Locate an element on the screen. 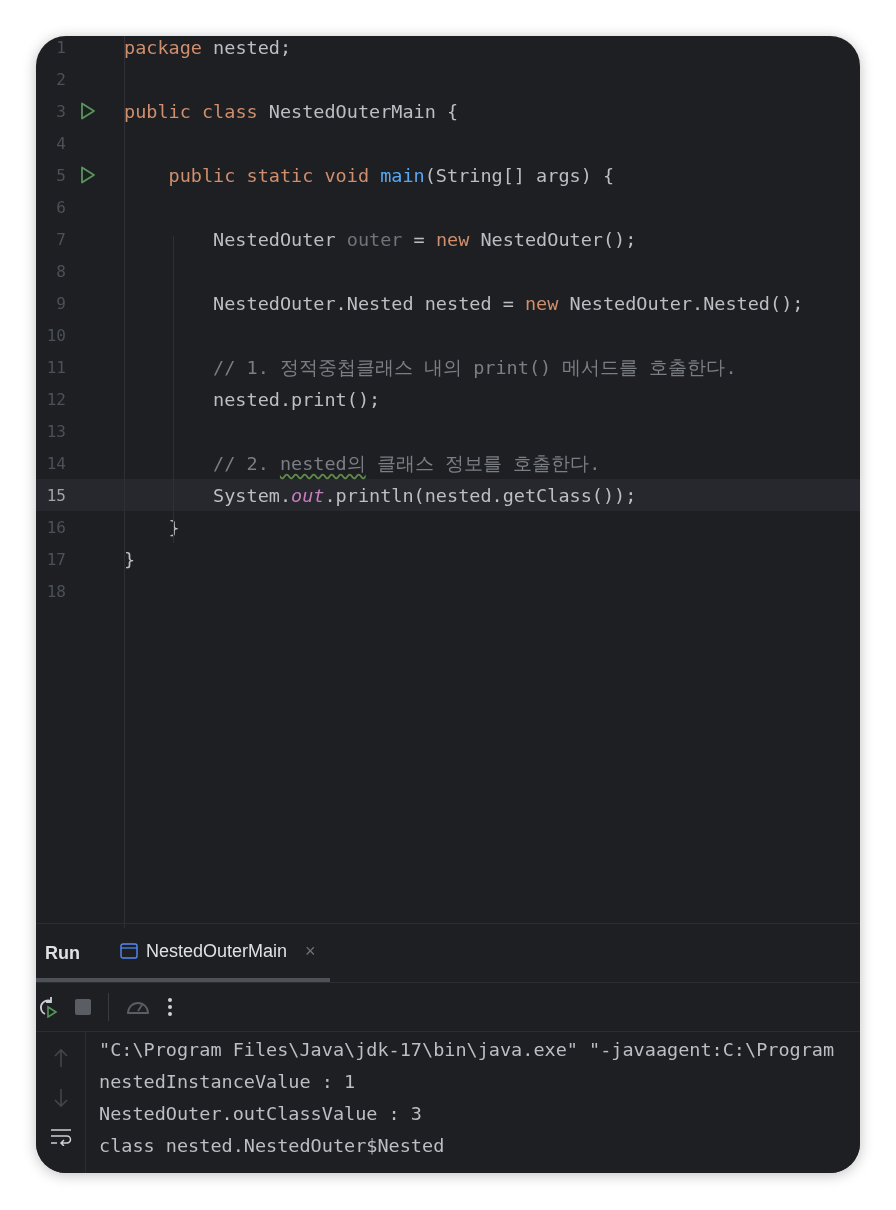 Image resolution: width=896 pixels, height=1210 pixels. code-line: System.out.println(nested.getClass()); is located at coordinates (425, 495).